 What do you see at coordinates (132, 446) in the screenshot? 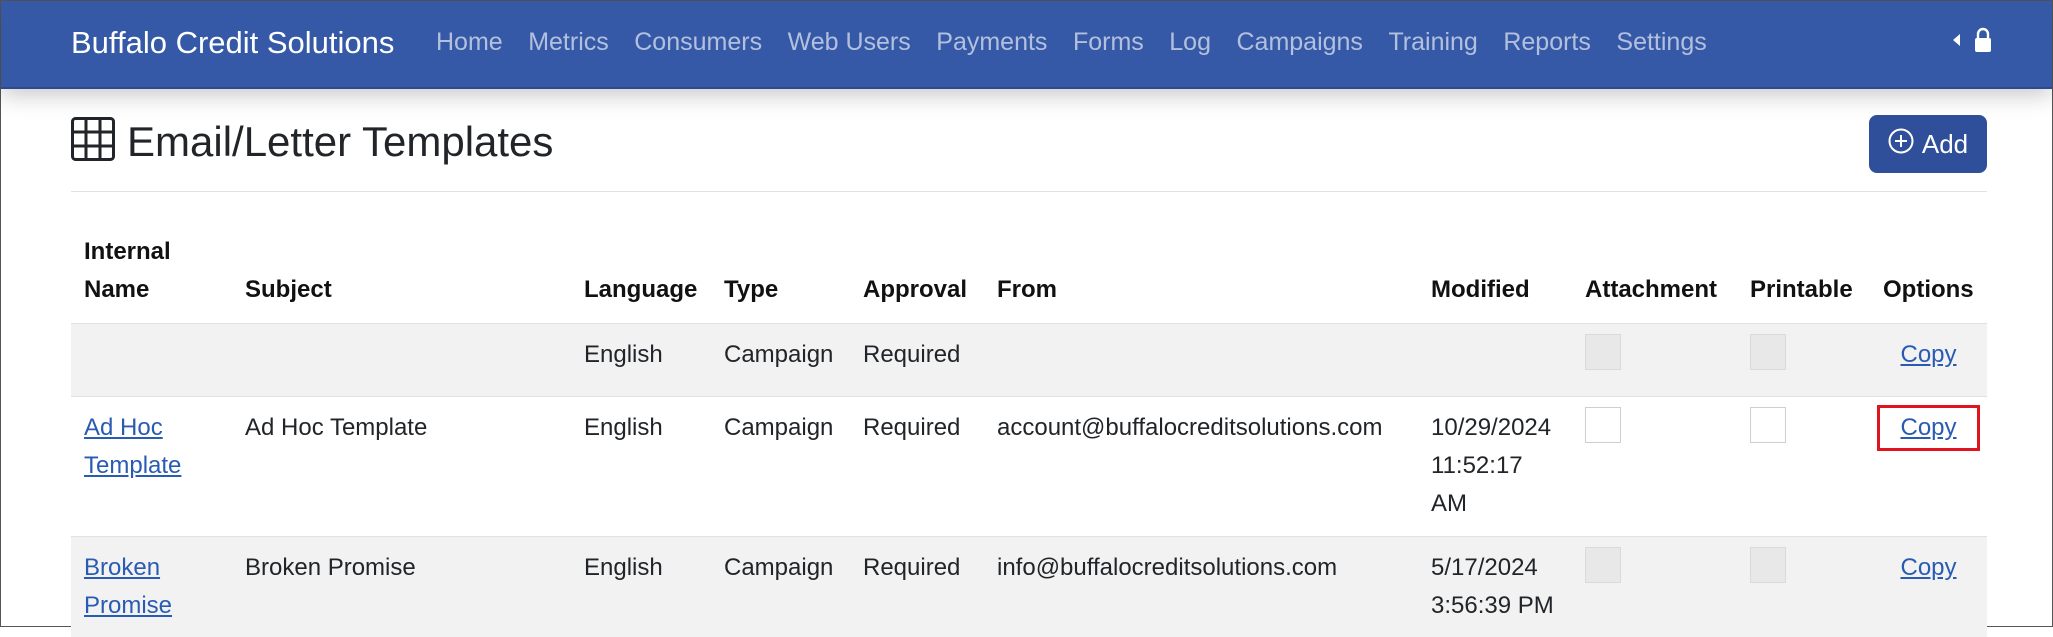
I see `template-name-link: Ad Hoc Template` at bounding box center [132, 446].